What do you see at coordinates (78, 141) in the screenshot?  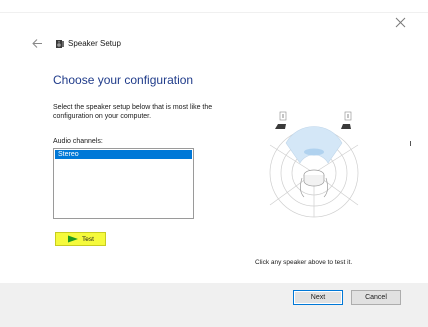 I see `audio-channels-label: Audio channels:` at bounding box center [78, 141].